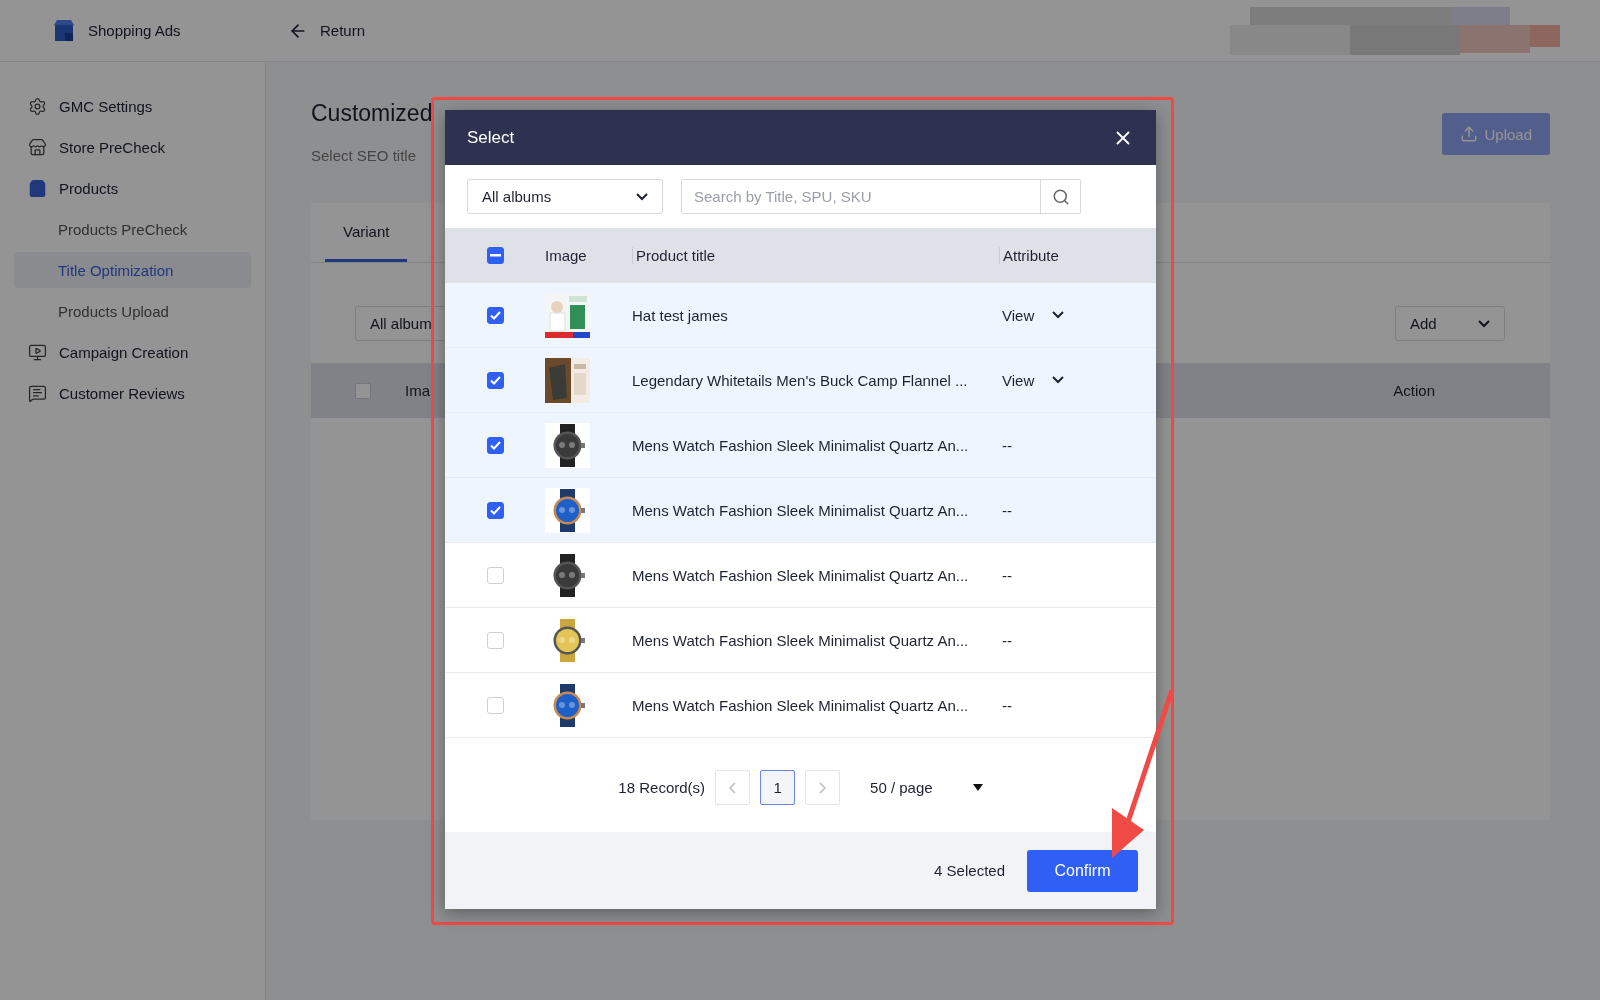 The image size is (1600, 1000). Describe the element at coordinates (417, 390) in the screenshot. I see `column-header: Ima` at that location.